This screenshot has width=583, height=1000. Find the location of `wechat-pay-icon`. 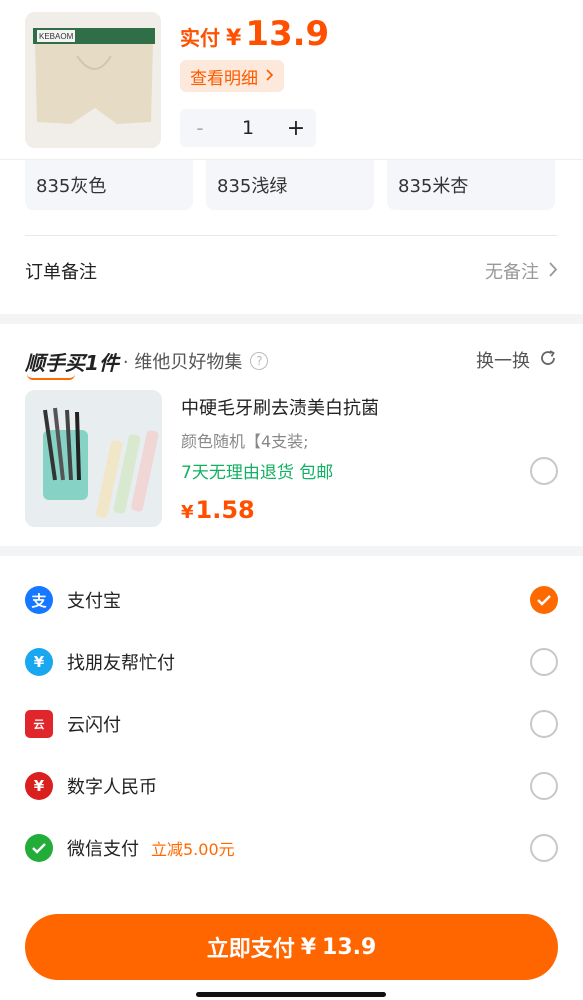

wechat-pay-icon is located at coordinates (39, 848).